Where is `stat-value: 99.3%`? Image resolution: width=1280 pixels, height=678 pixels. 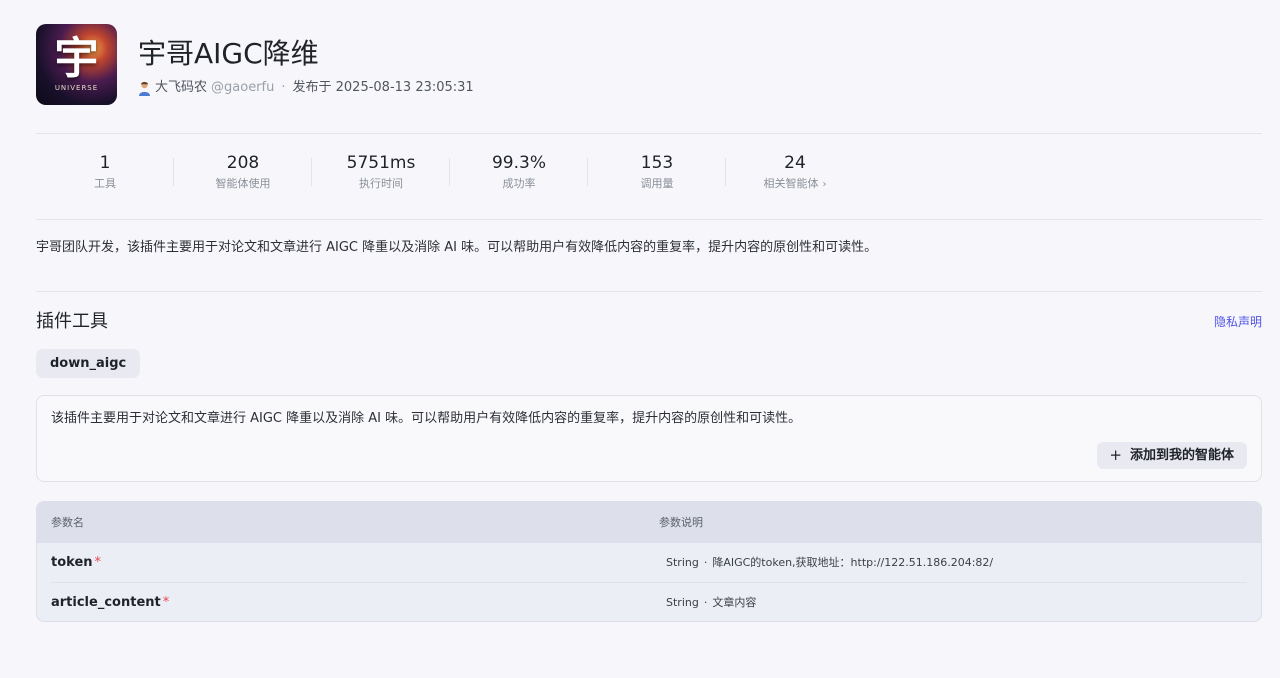
stat-value: 99.3% is located at coordinates (518, 163).